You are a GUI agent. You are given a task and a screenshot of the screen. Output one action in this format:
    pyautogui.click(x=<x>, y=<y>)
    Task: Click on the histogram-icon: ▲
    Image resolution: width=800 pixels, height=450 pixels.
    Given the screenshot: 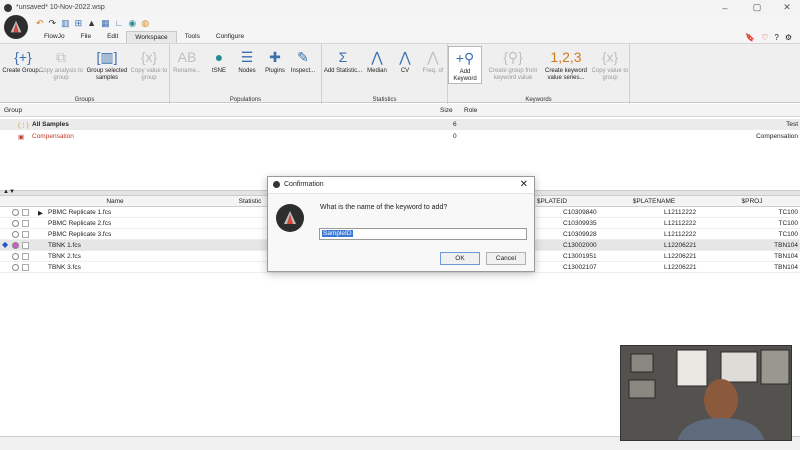 What is the action you would take?
    pyautogui.click(x=91, y=23)
    